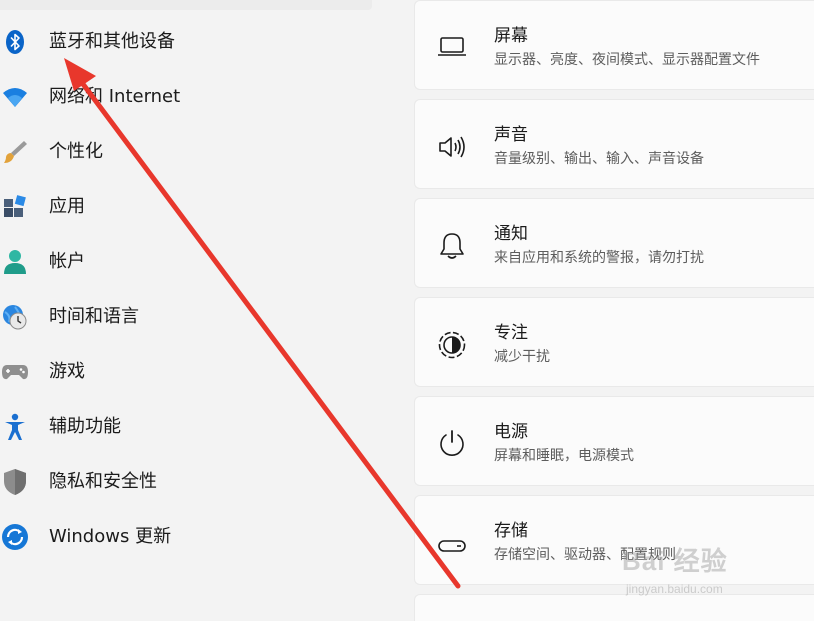  Describe the element at coordinates (599, 159) in the screenshot. I see `card-description: 音量级别、输出、输入、声音设备` at that location.